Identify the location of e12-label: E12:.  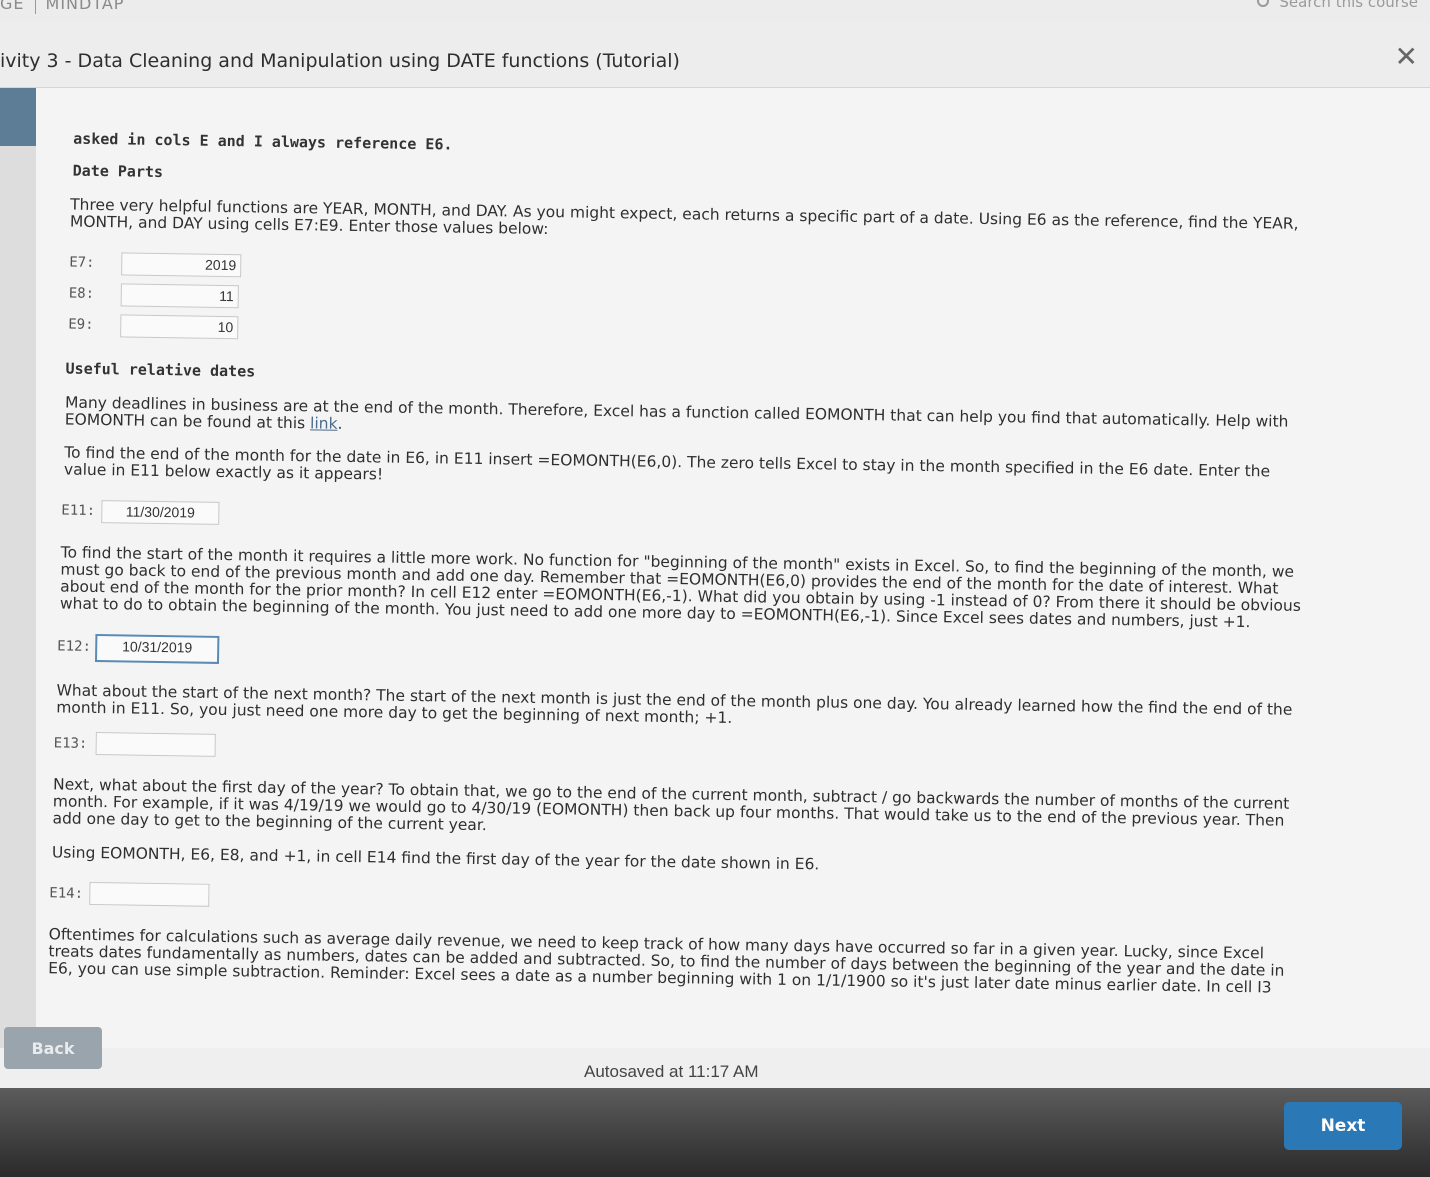
(74, 646).